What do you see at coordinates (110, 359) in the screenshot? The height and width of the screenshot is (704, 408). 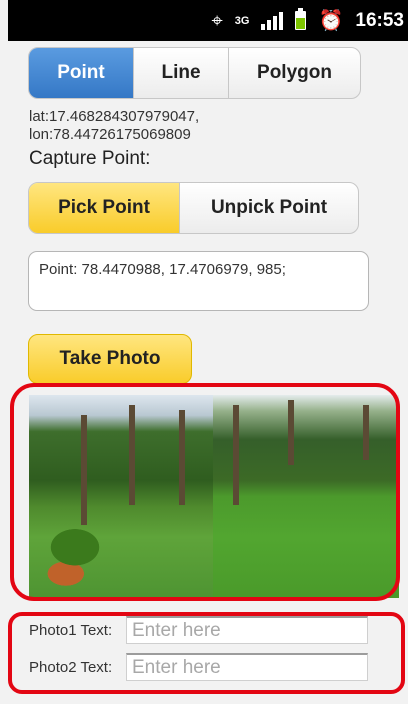 I see `take-photo-button: Take Photo` at bounding box center [110, 359].